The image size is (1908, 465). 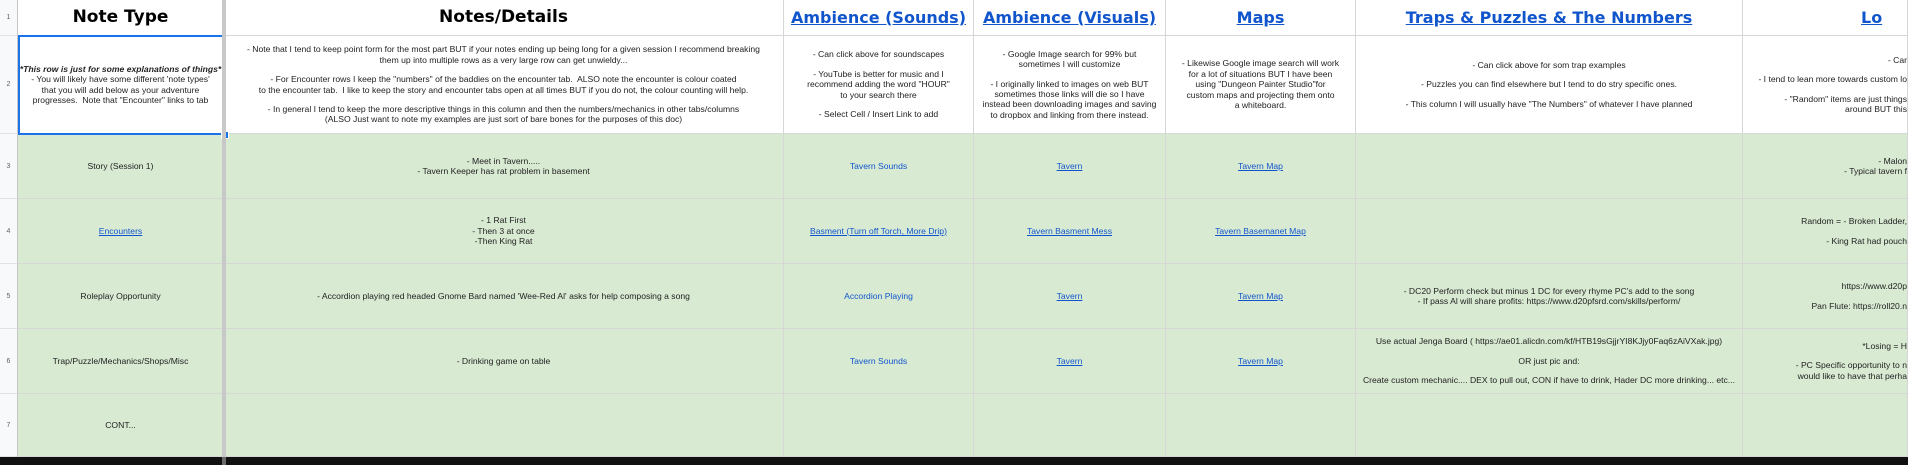 I want to click on row6-notes-cell: - Drinking game on table, so click(x=504, y=361).